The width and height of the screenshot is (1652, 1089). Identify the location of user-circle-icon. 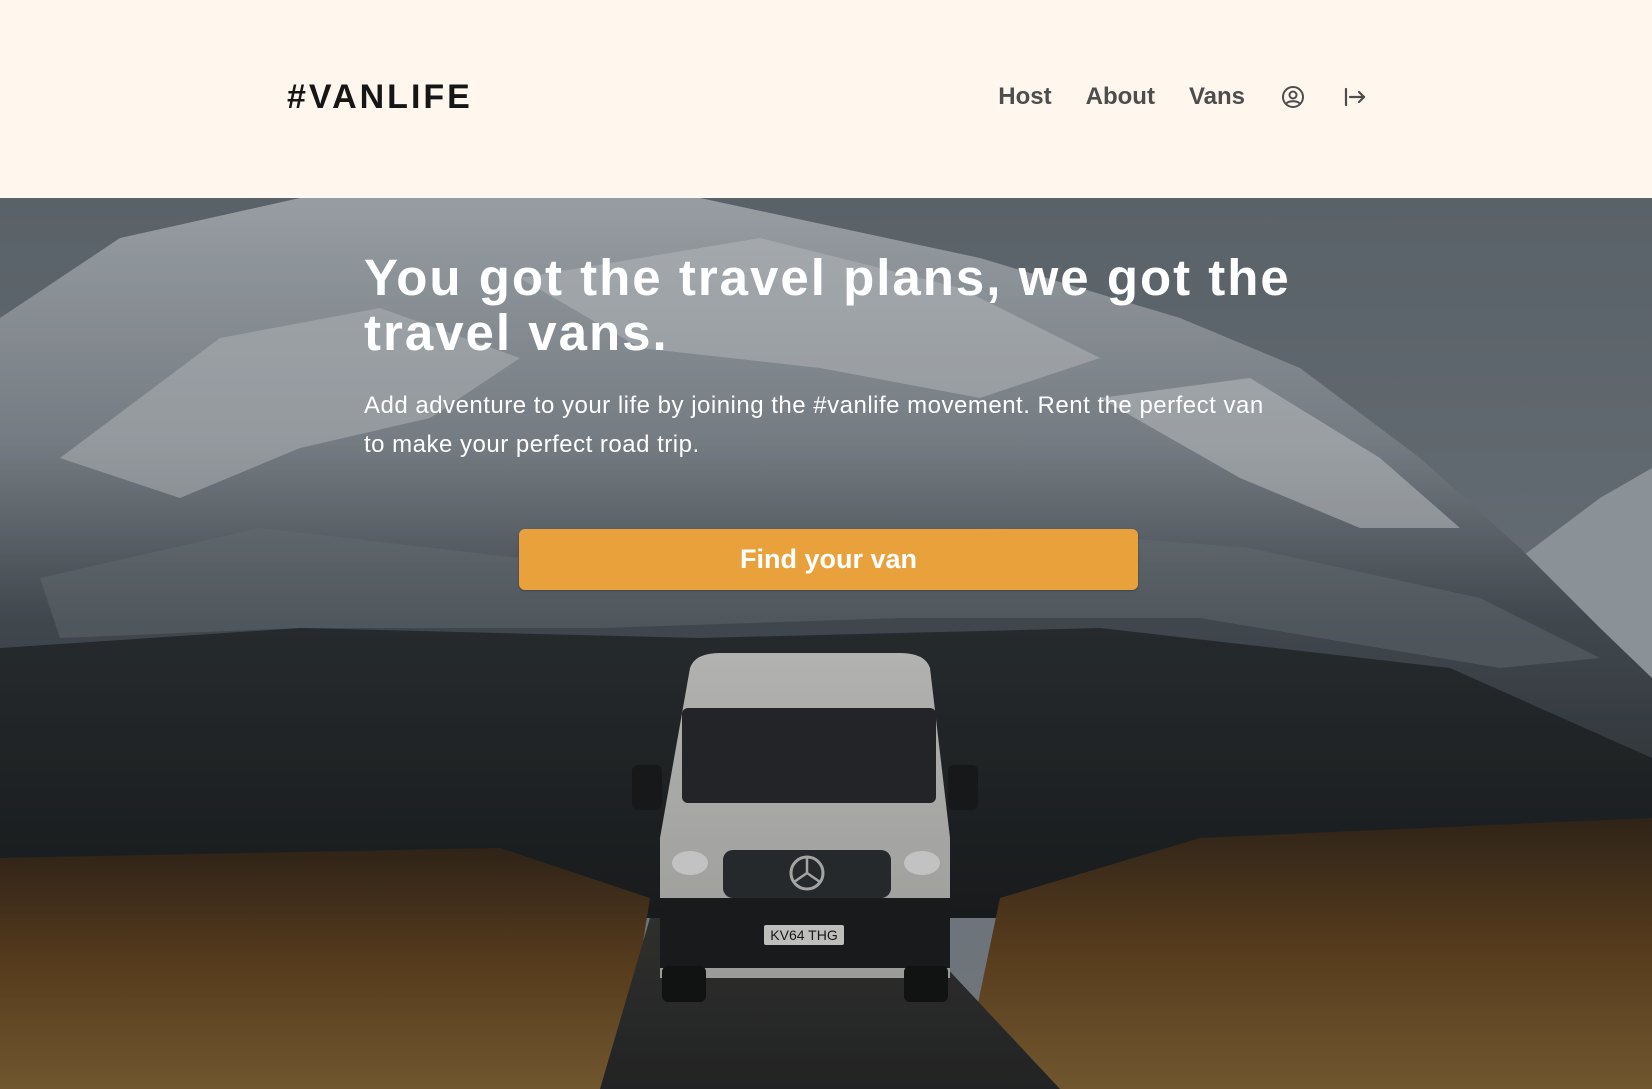
(1293, 97).